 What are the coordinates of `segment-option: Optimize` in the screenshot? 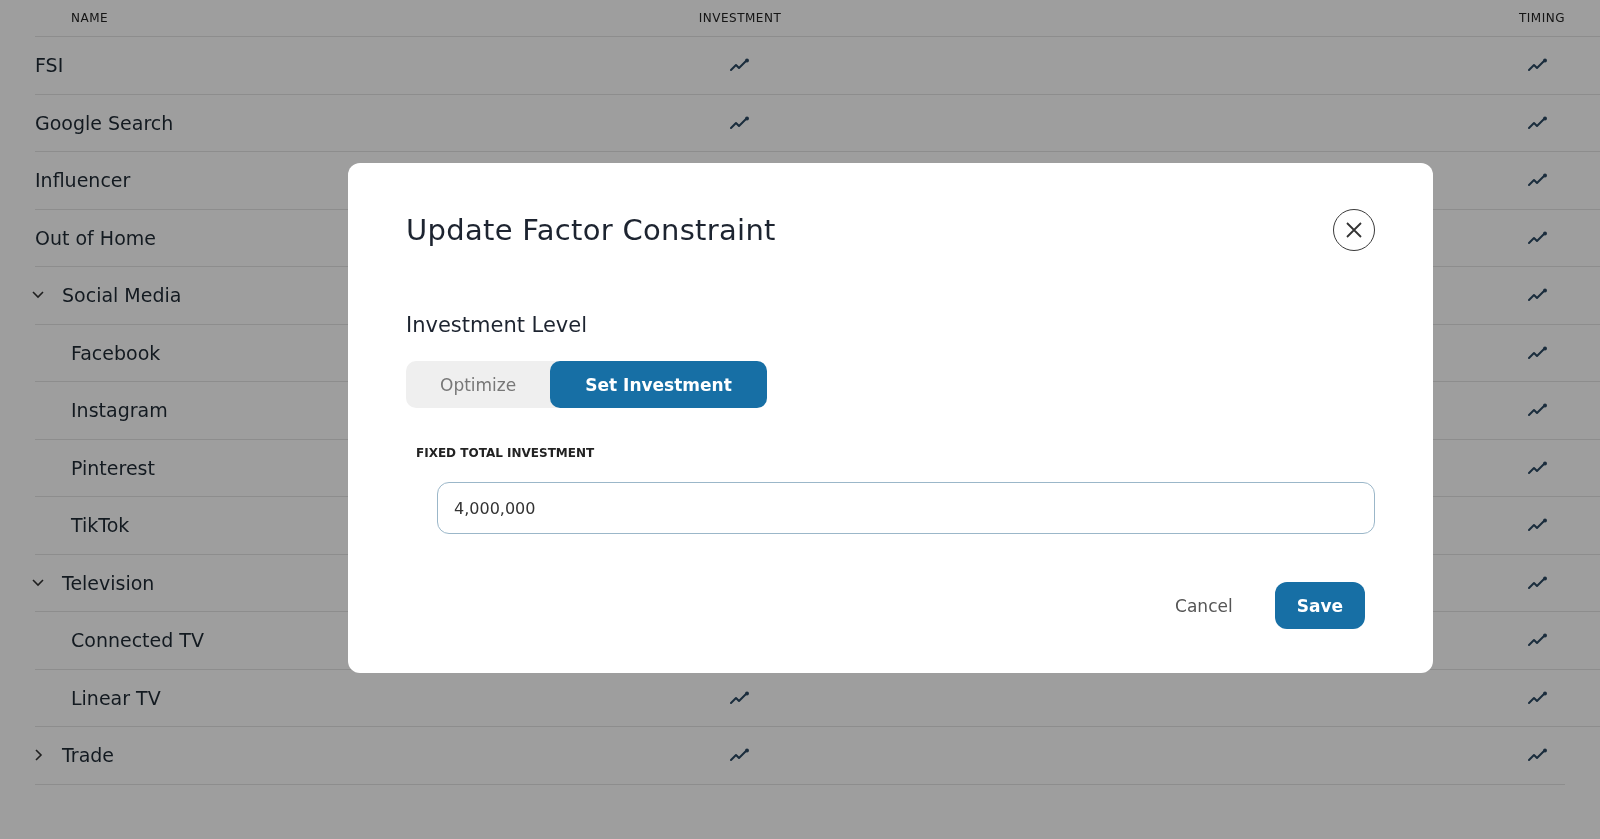 It's located at (478, 384).